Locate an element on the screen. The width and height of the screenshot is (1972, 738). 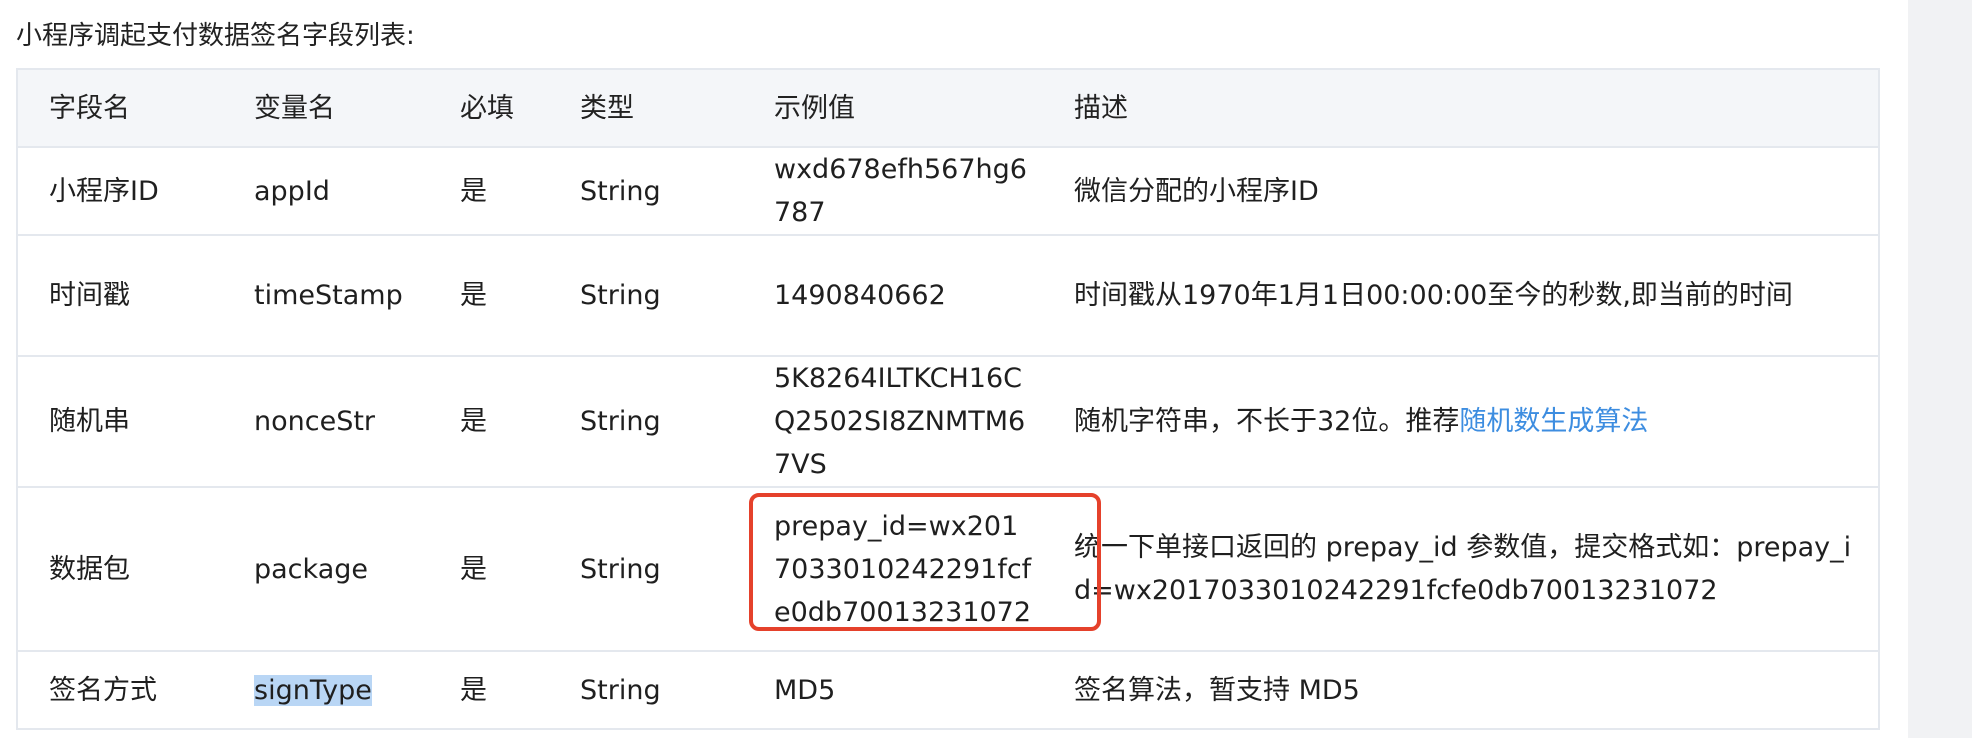
table-header: 字段名 变量名 必填 类型 示例值 描述 is located at coordinates (948, 108).